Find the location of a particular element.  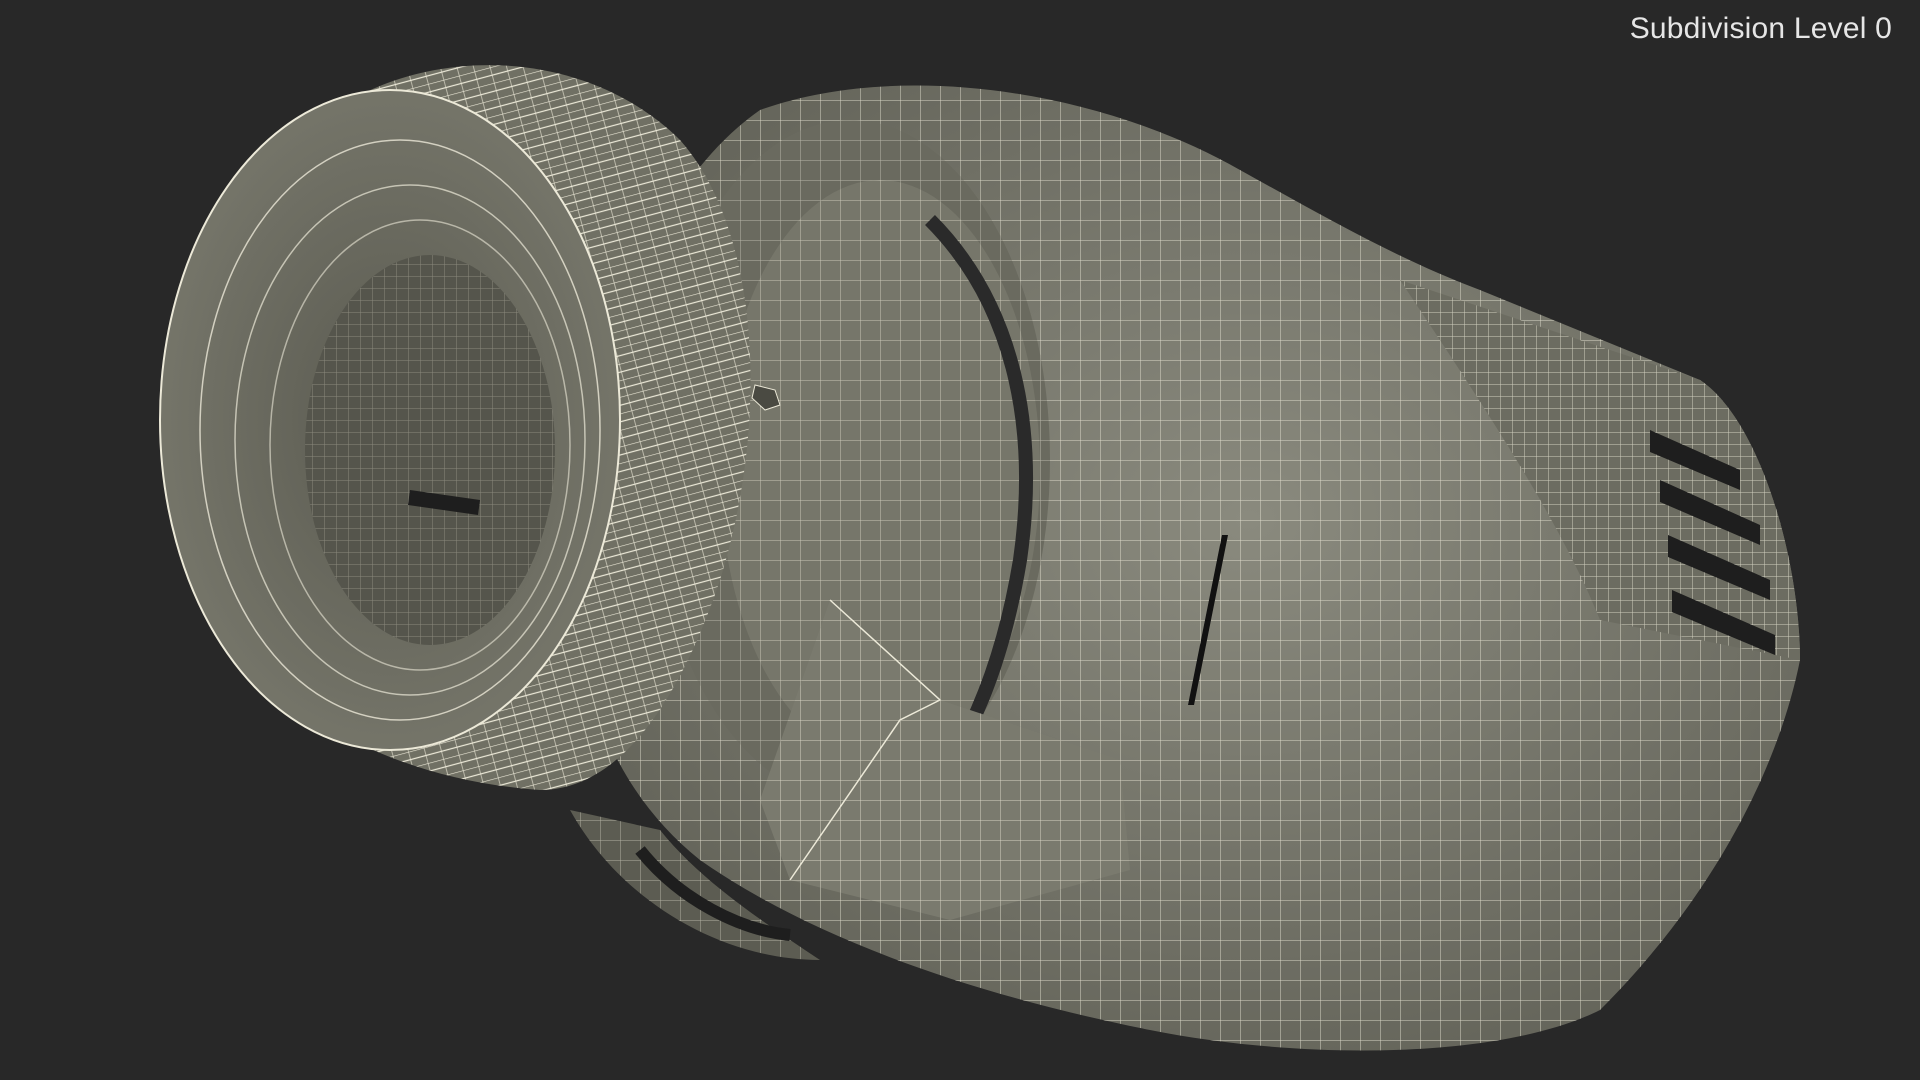

subdivision-level-label: Subdivision Level 0 is located at coordinates (1760, 28).